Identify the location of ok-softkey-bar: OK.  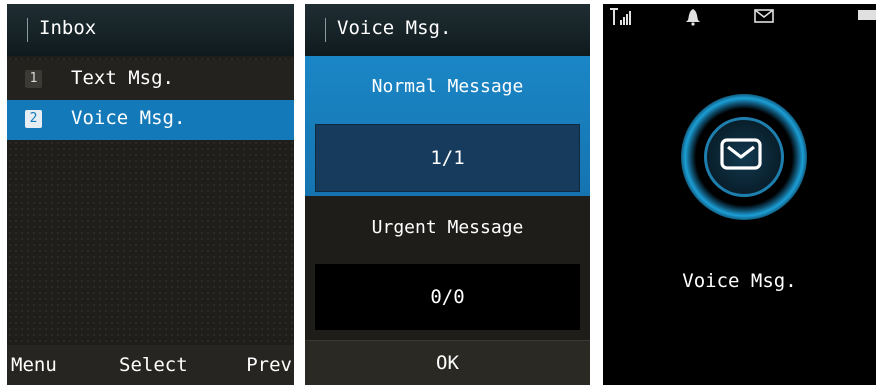
(447, 362).